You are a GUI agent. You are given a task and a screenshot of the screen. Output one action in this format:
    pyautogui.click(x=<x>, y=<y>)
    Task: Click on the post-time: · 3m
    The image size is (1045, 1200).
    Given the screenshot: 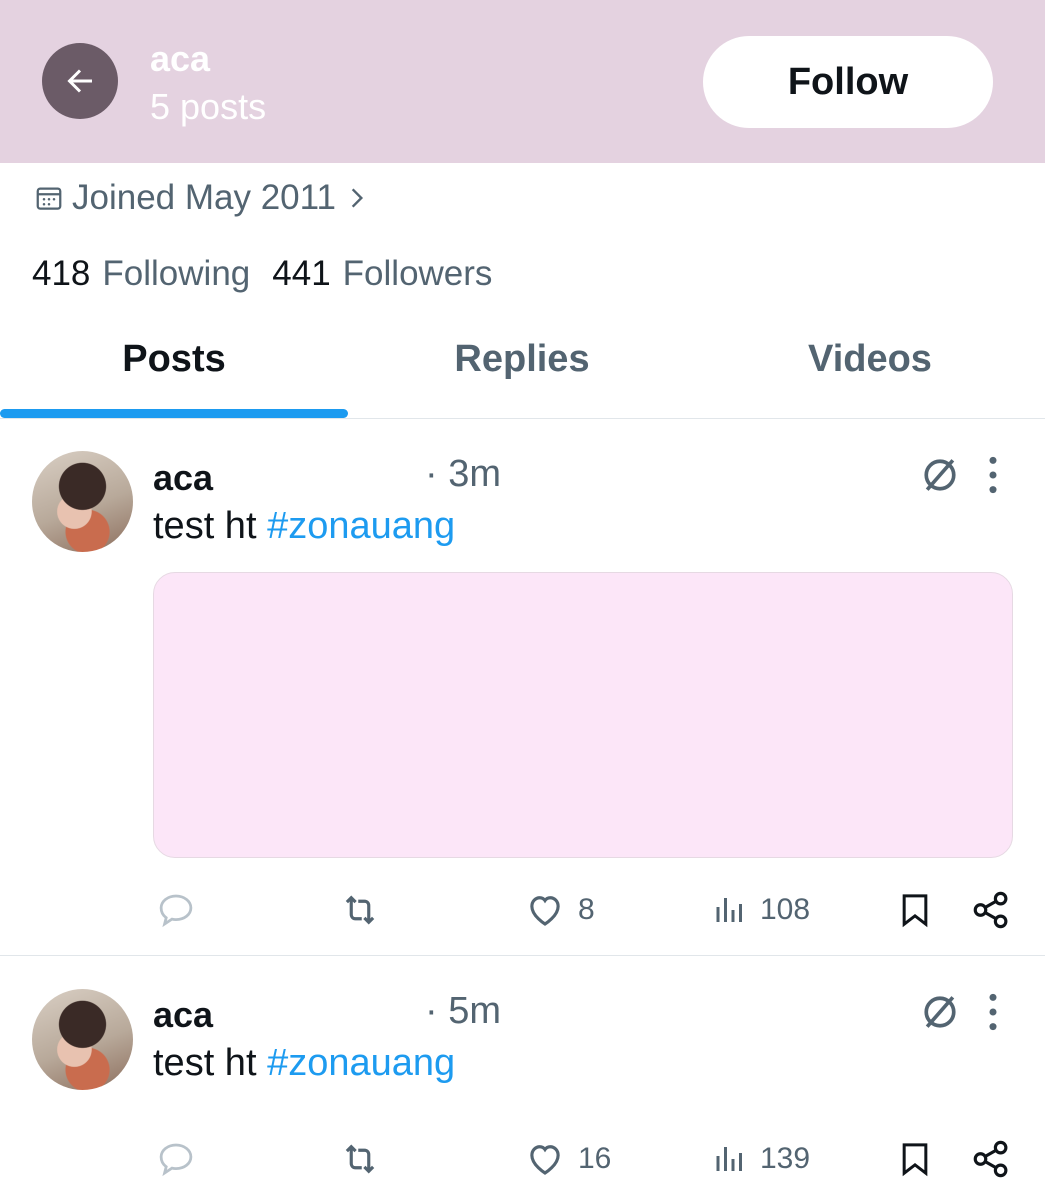 What is the action you would take?
    pyautogui.click(x=463, y=474)
    